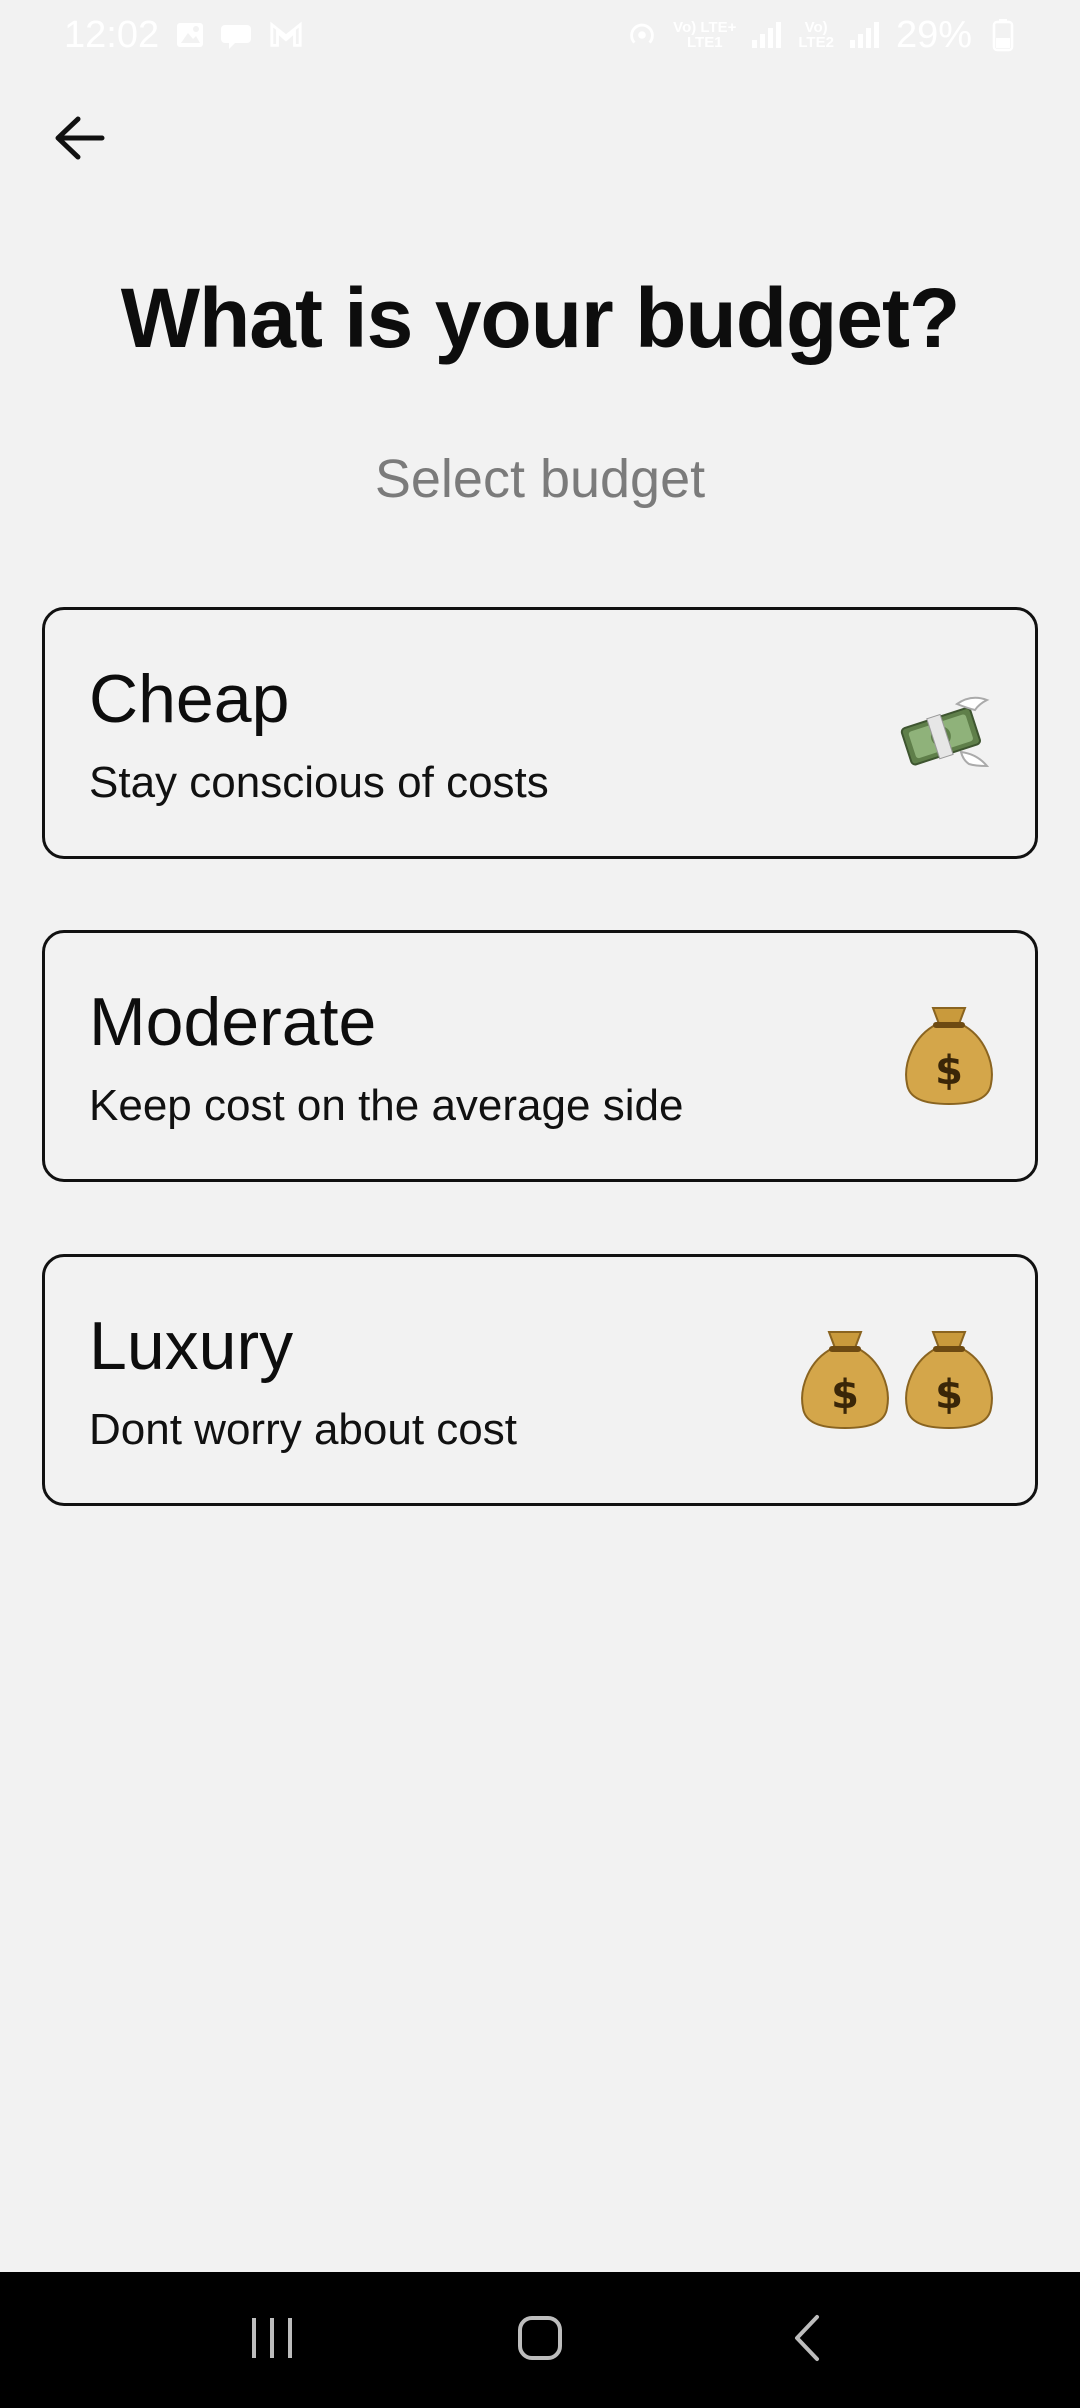 The height and width of the screenshot is (2408, 1080). I want to click on option-description: Dont worry about cost, so click(303, 1429).